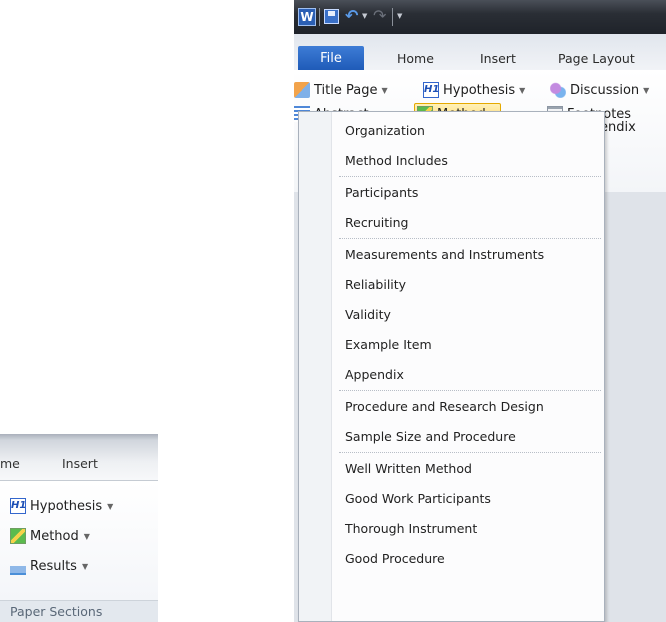  Describe the element at coordinates (618, 127) in the screenshot. I see `appendix-button-partial: endix` at that location.